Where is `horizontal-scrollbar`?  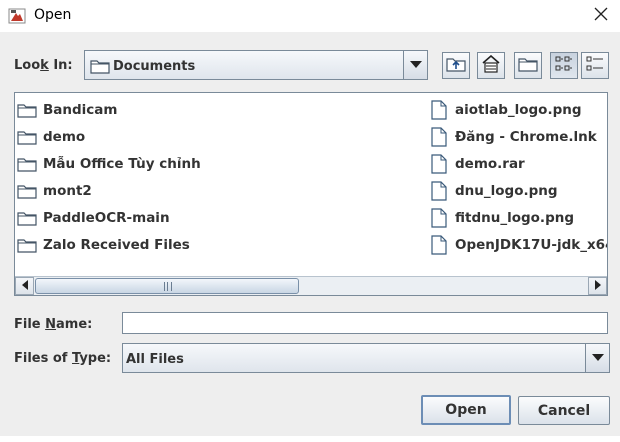 horizontal-scrollbar is located at coordinates (311, 285).